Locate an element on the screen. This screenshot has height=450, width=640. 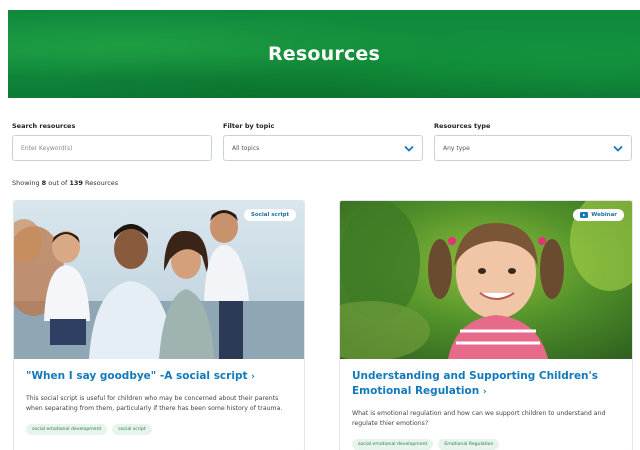
topic-value: All topics is located at coordinates (246, 148).